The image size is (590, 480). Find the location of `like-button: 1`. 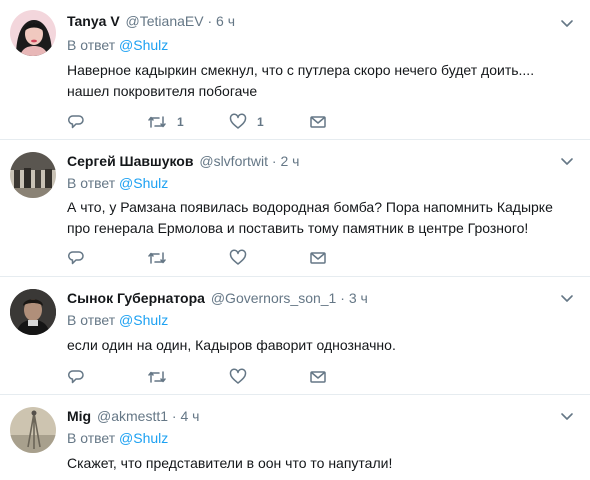

like-button: 1 is located at coordinates (246, 122).